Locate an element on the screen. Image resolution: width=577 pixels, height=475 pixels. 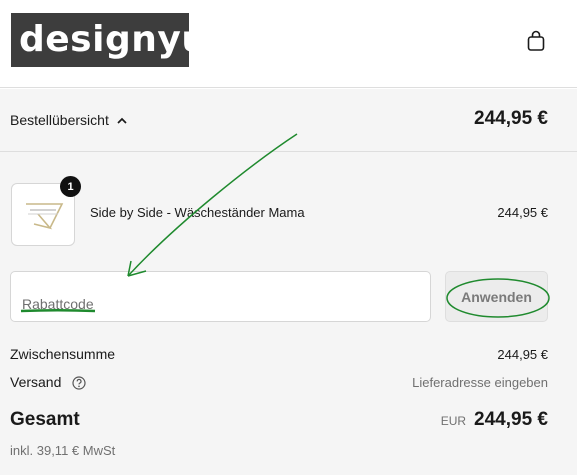
order-summary-toggle-label: Bestellübersicht is located at coordinates (68, 120).